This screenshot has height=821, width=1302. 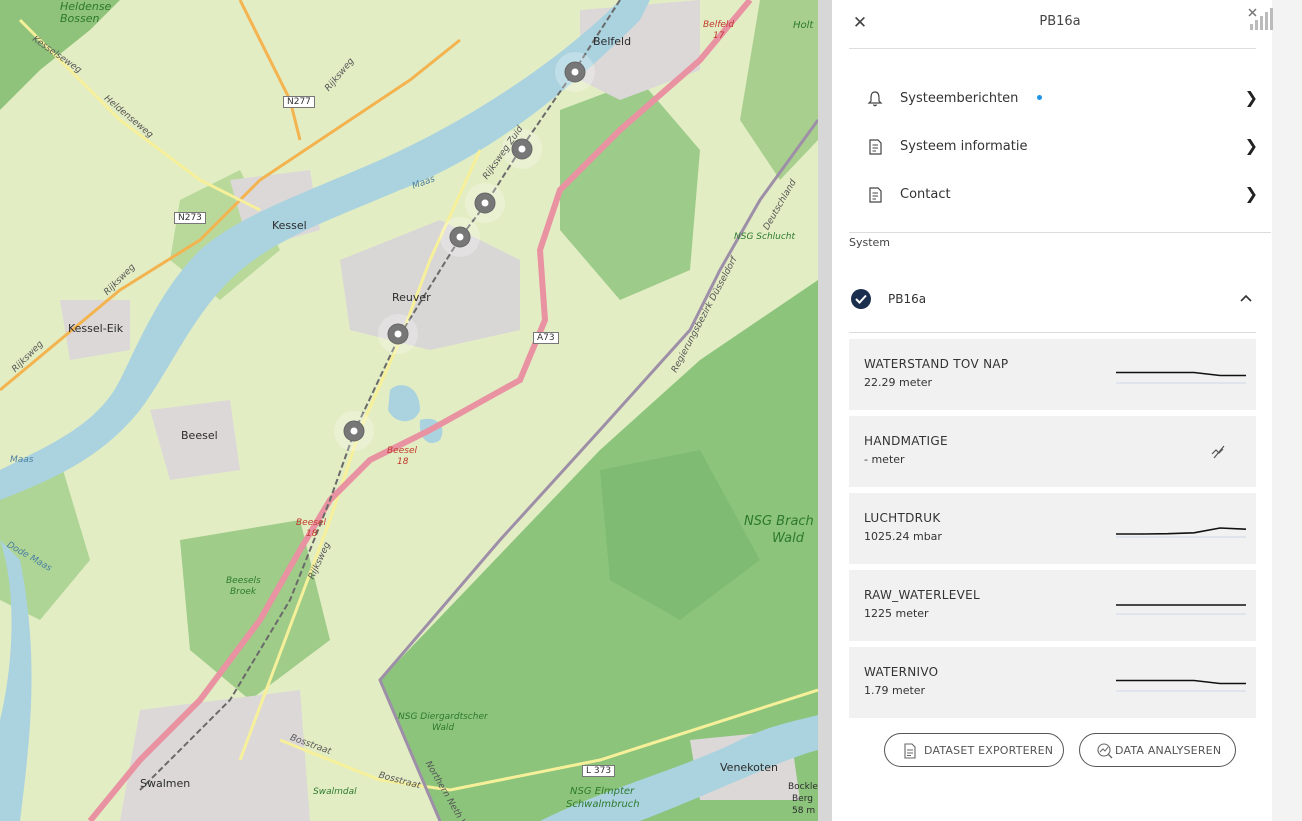 I want to click on map-label: 17, so click(x=719, y=36).